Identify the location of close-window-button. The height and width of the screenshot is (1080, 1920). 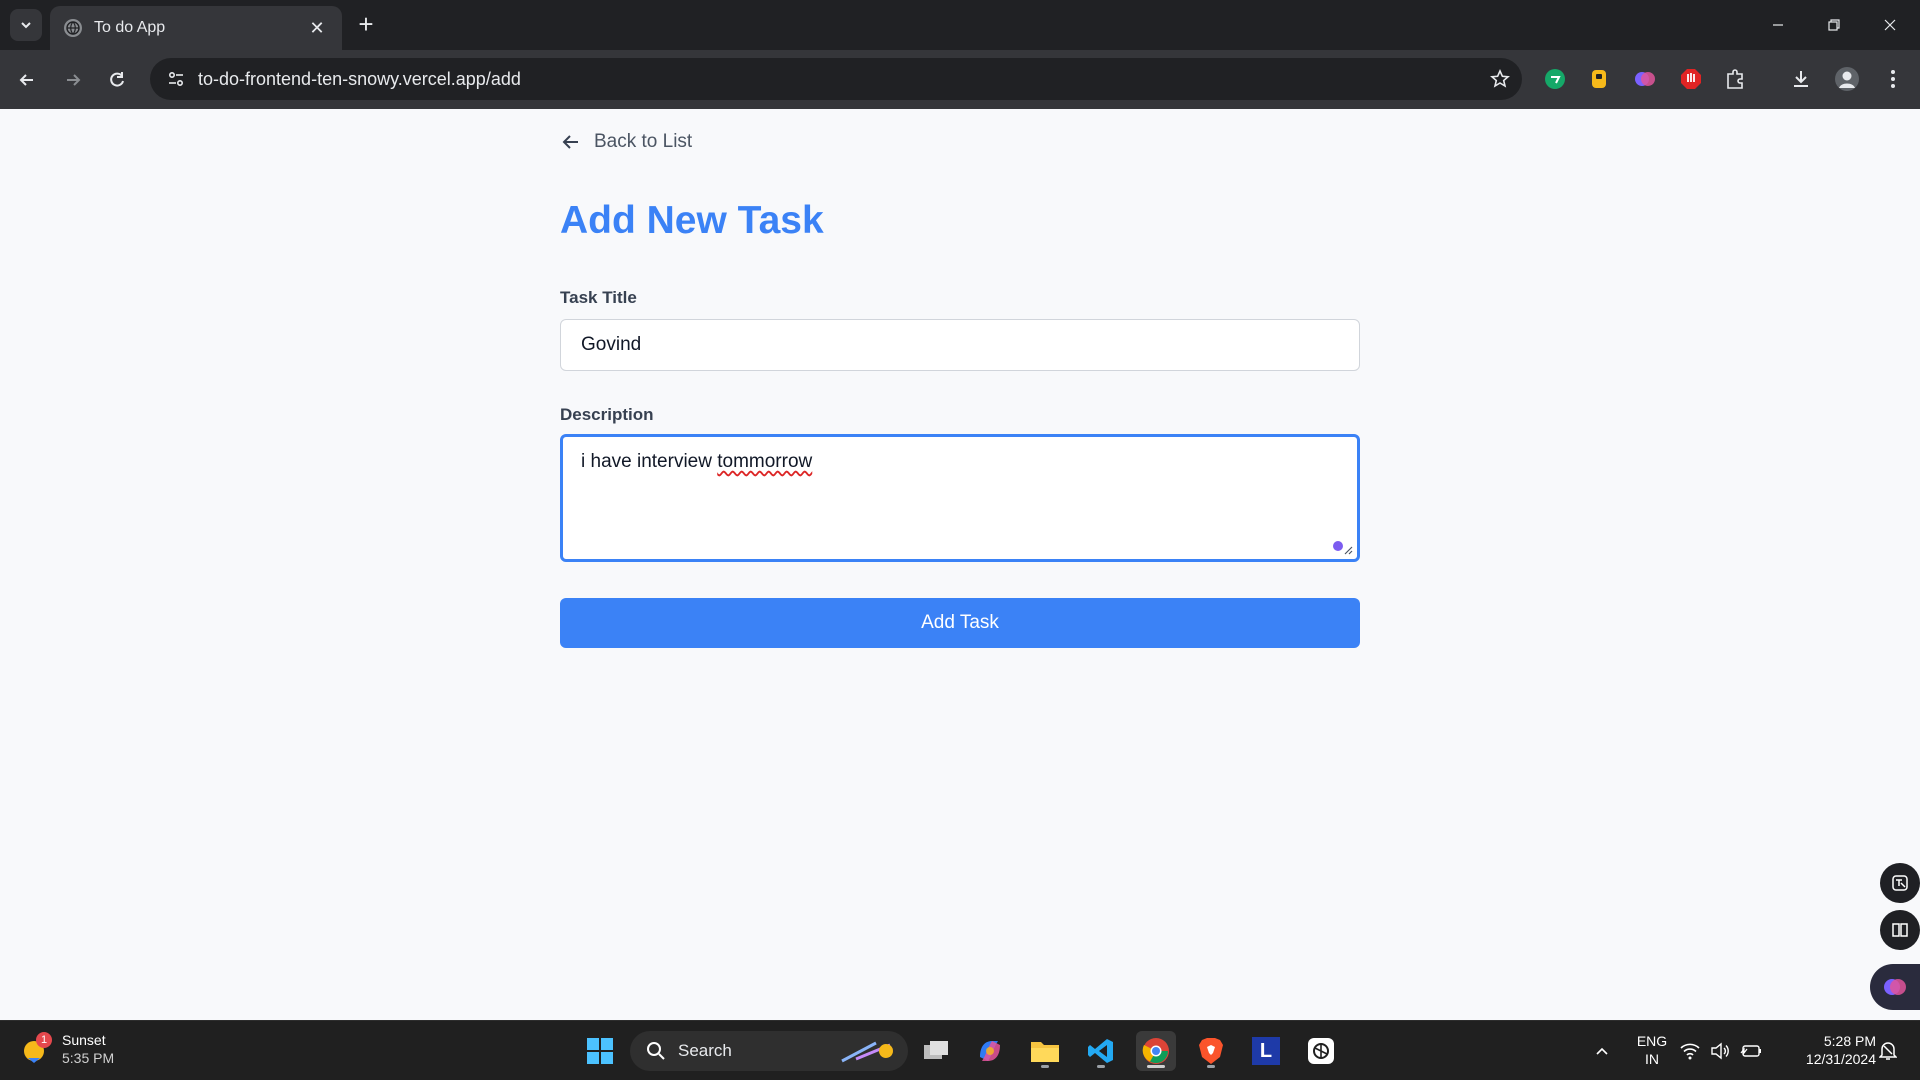
(1890, 25).